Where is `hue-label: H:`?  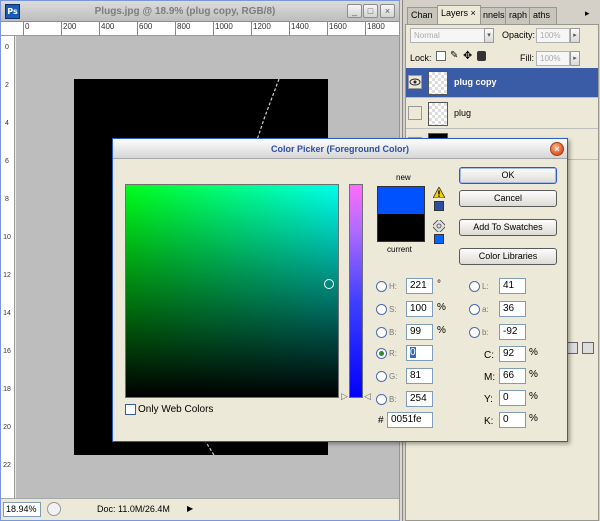
hue-label: H: is located at coordinates (393, 286).